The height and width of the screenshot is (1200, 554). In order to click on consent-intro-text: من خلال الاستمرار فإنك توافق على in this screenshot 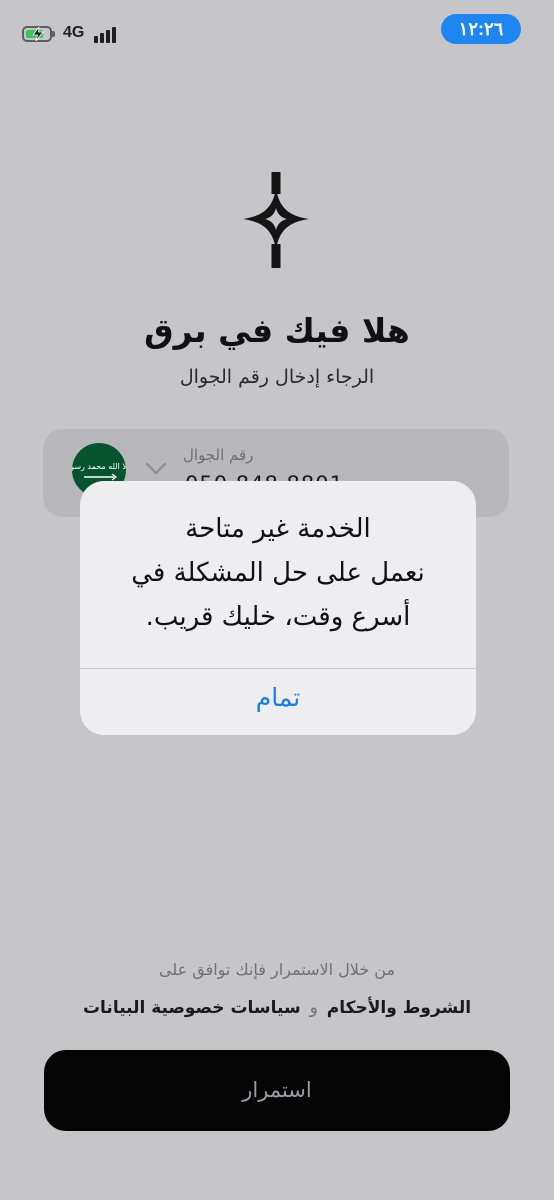, I will do `click(277, 969)`.